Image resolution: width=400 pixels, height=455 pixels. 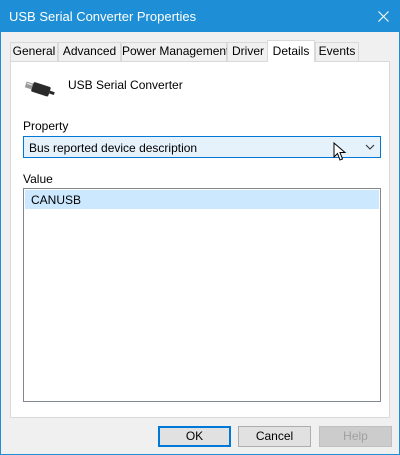 I want to click on help-button: Help, so click(x=355, y=436).